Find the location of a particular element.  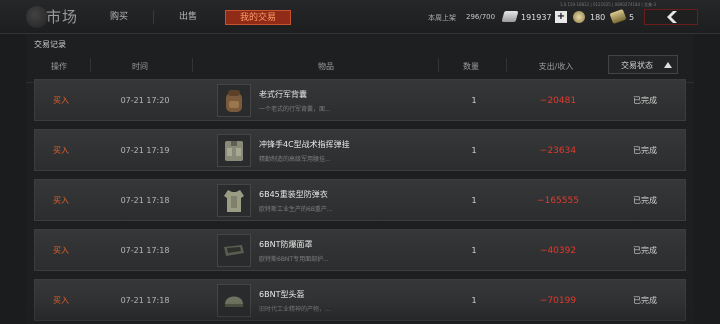

back-button is located at coordinates (671, 17).